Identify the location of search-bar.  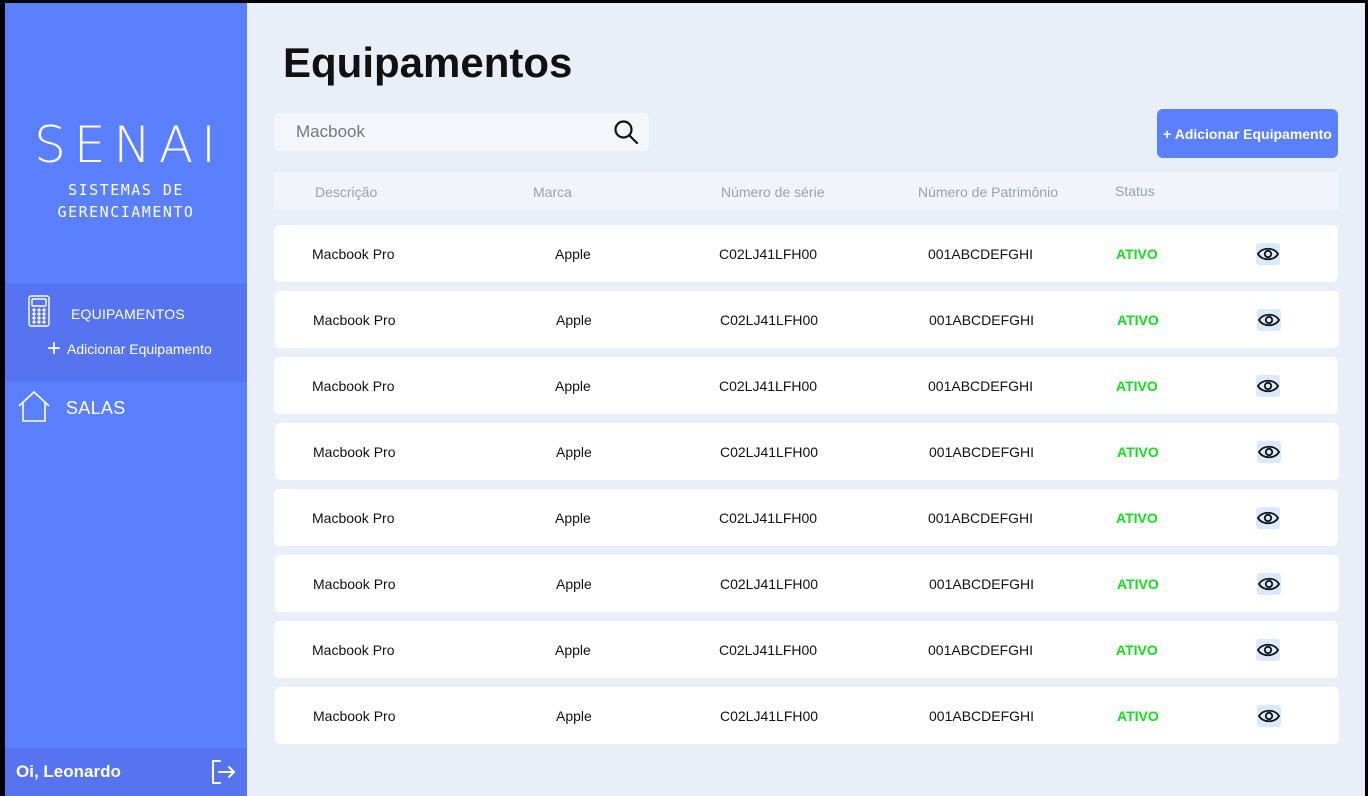
(461, 132).